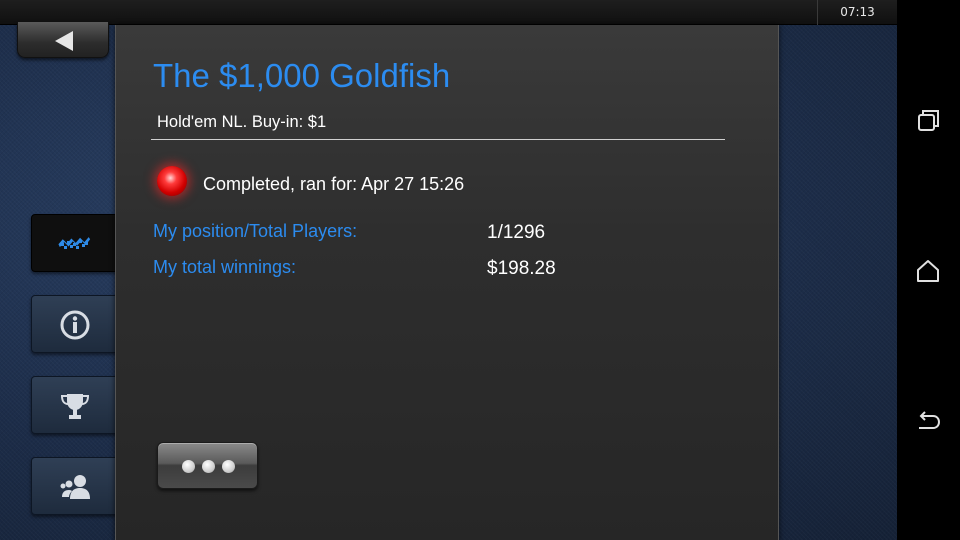 The image size is (960, 540). Describe the element at coordinates (334, 184) in the screenshot. I see `status-text: Completed, ran for: Apr 27 15:26` at that location.